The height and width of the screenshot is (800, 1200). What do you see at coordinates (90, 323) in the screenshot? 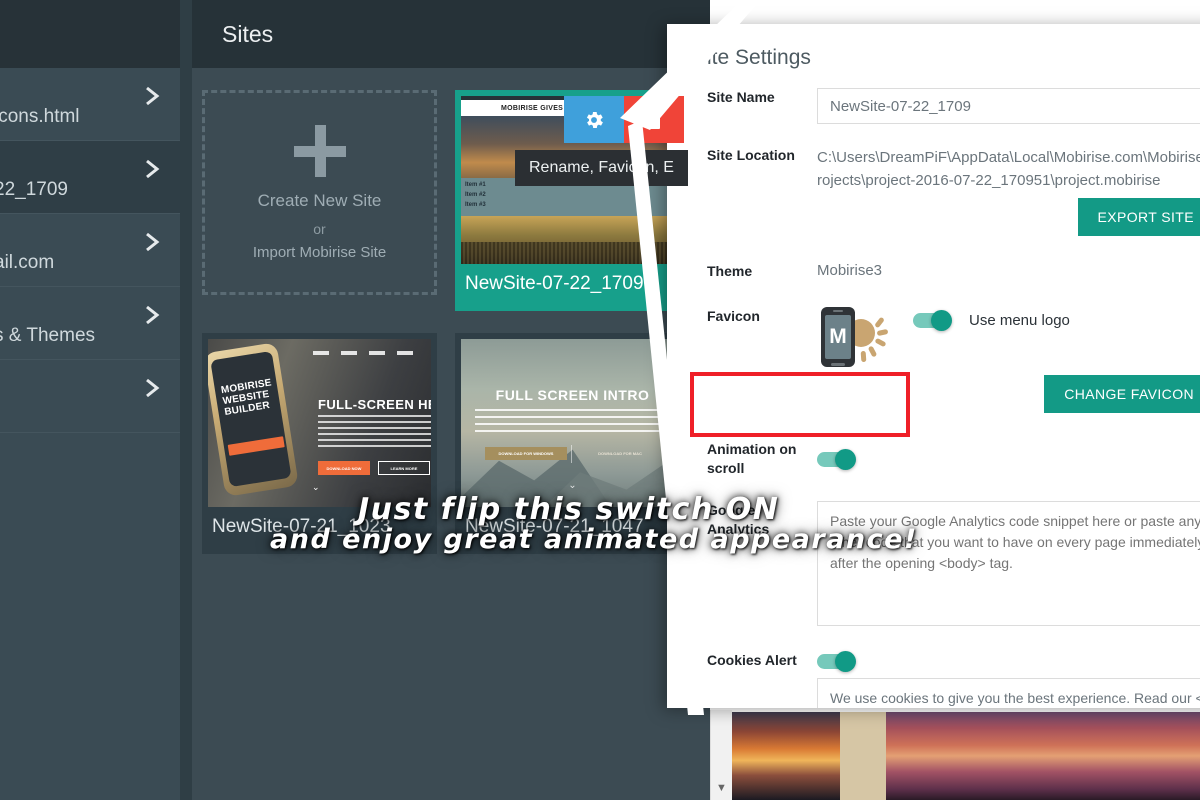
I see `sidebar-item-3: s & Themes` at bounding box center [90, 323].